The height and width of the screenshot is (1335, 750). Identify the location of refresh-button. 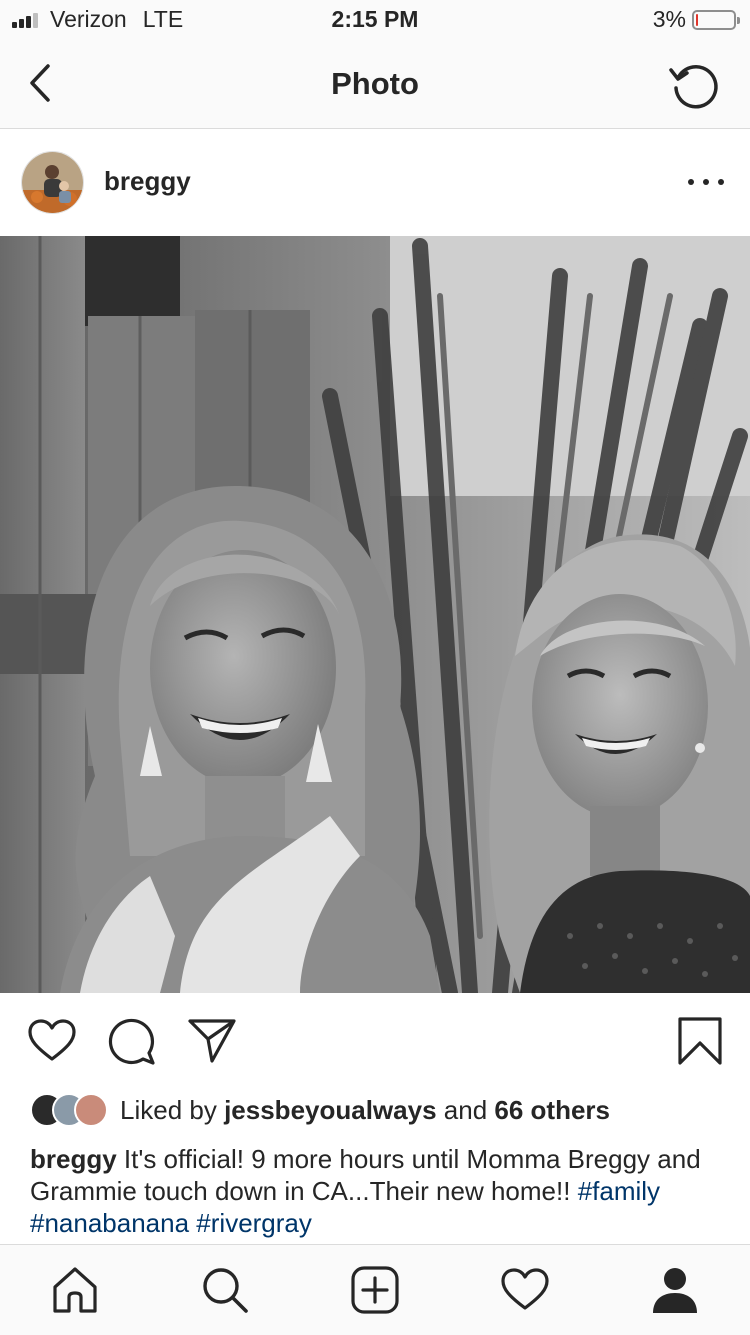
(694, 84).